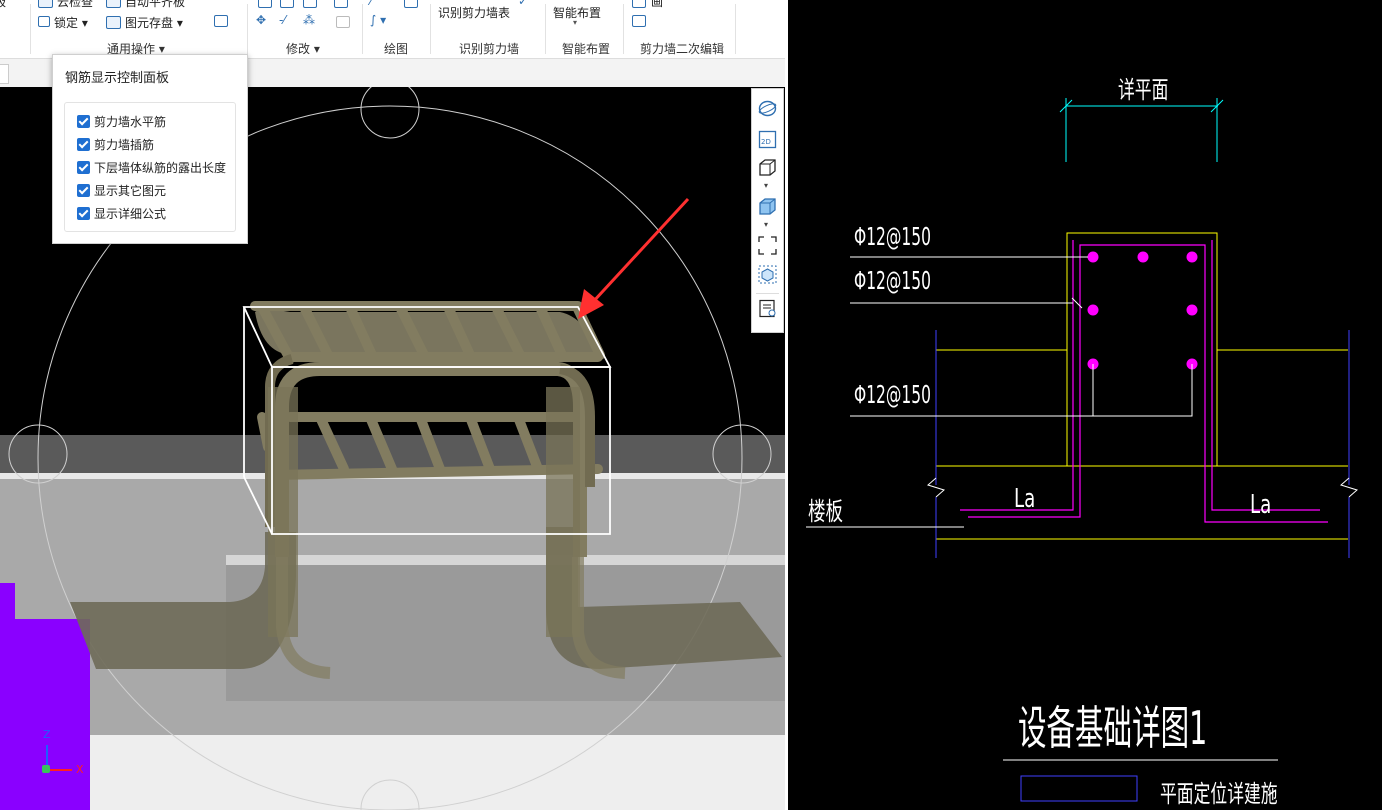 This screenshot has width=1382, height=810. I want to click on group-modify-label: 修改, so click(298, 49).